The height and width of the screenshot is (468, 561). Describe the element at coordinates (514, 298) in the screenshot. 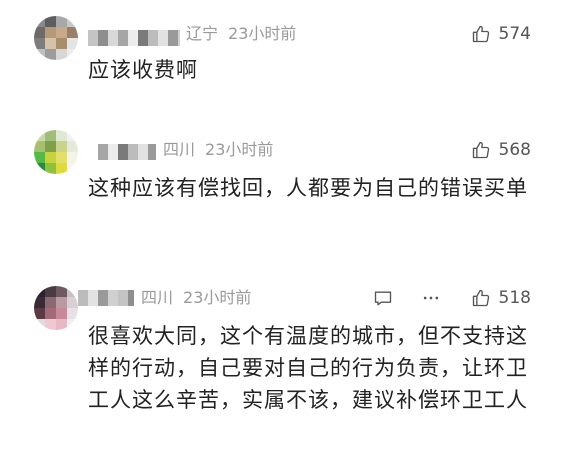

I see `like-count: 518` at that location.